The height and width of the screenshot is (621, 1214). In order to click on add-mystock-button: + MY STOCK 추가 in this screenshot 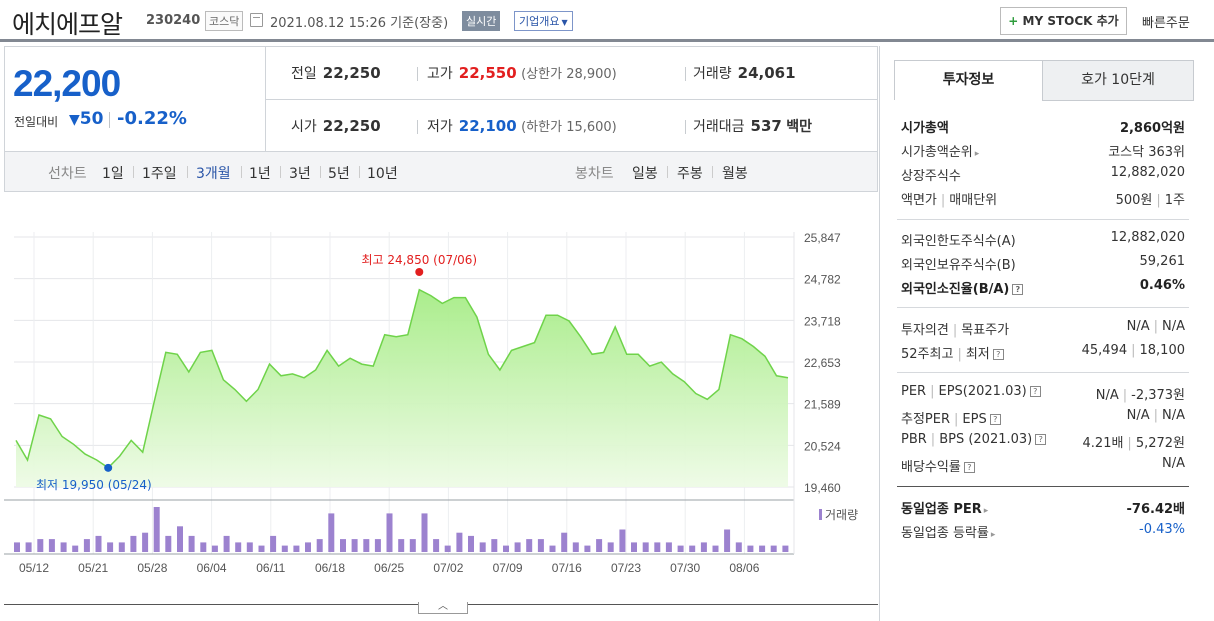, I will do `click(1063, 21)`.